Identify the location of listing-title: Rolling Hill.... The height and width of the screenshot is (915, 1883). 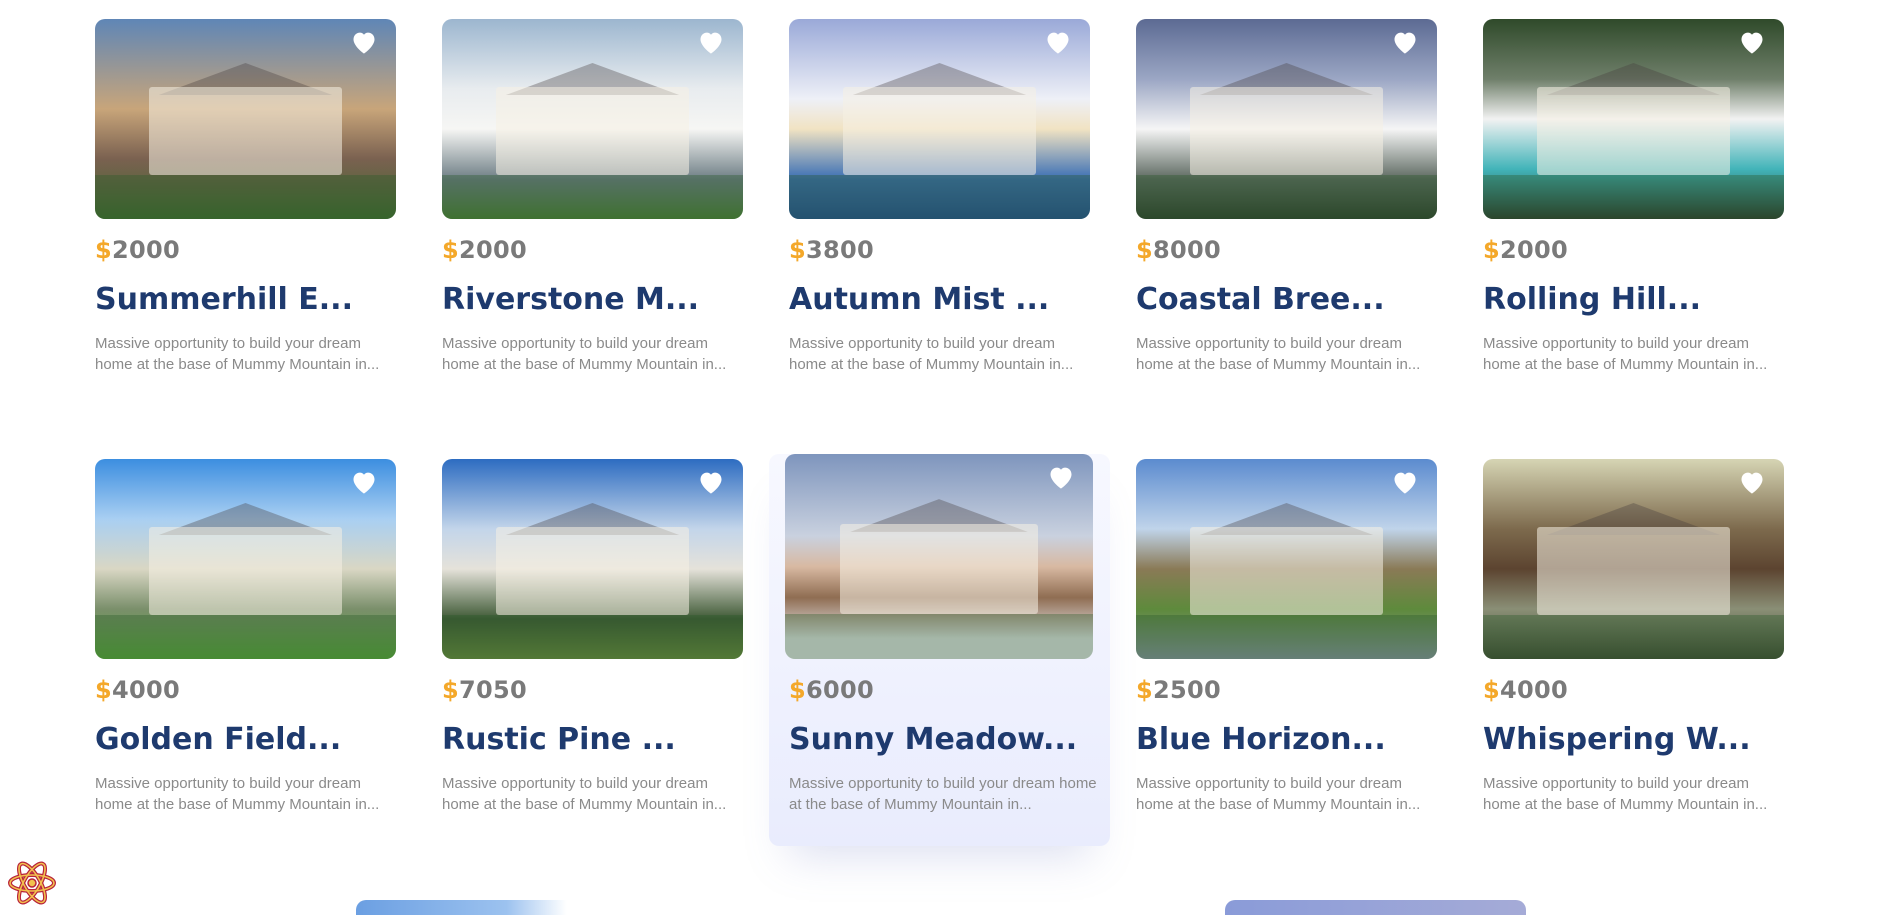
(1633, 300).